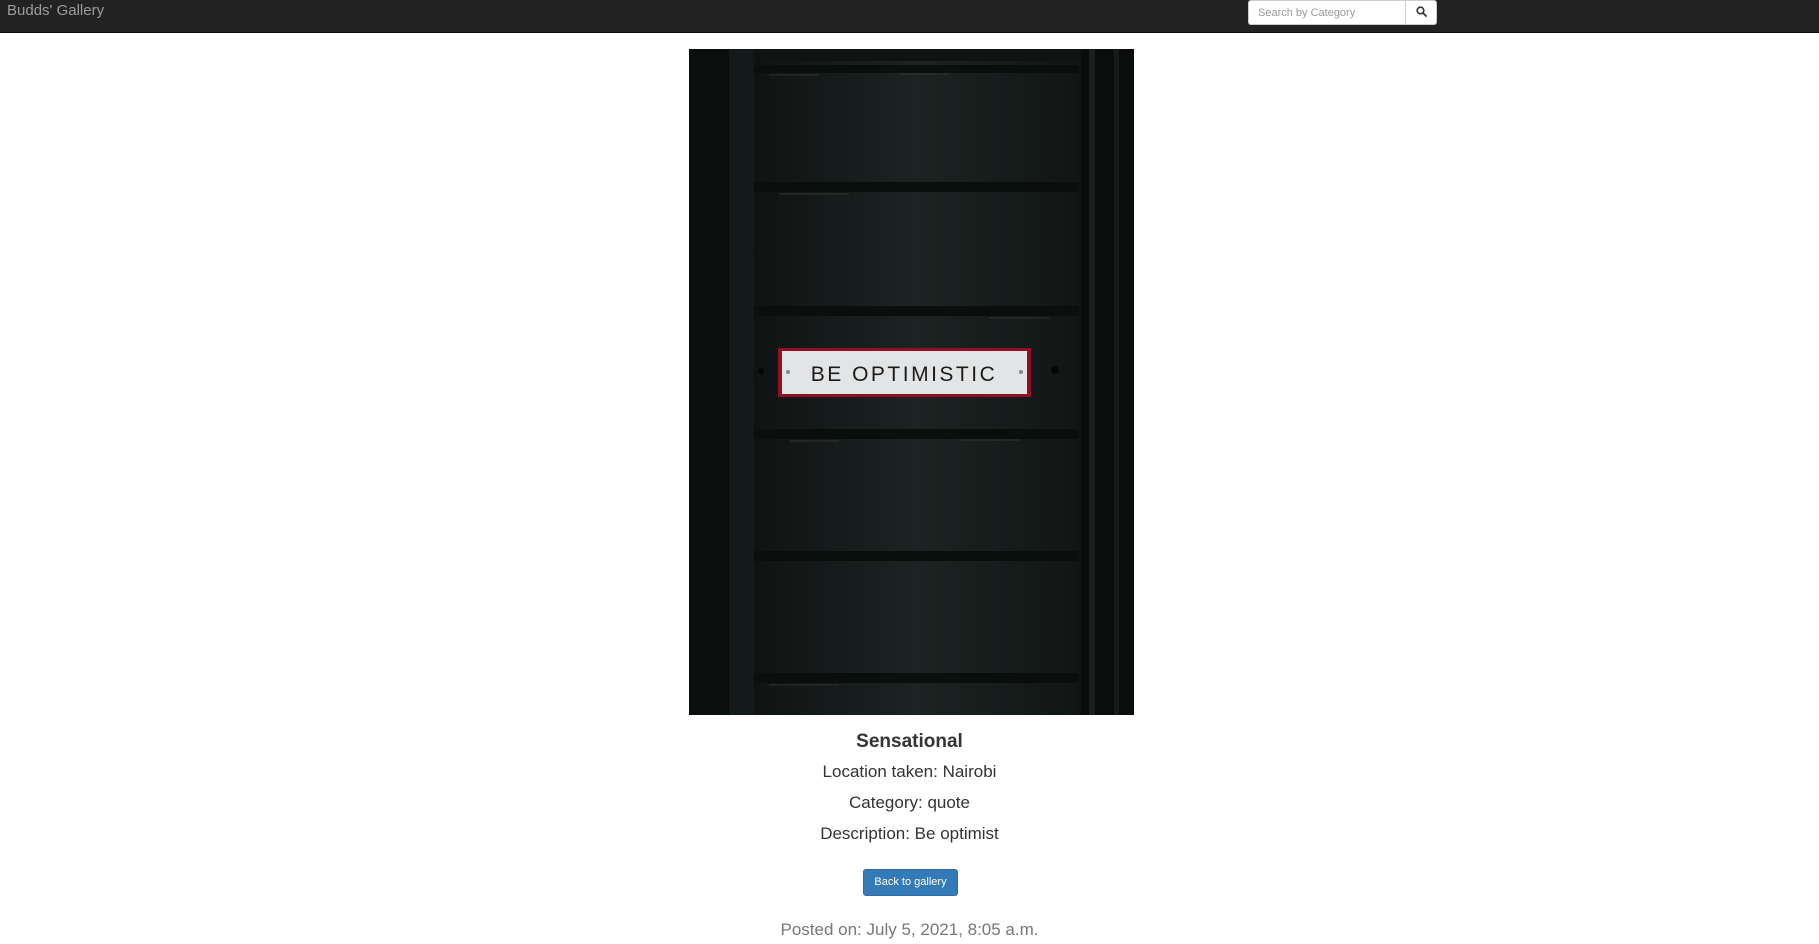 This screenshot has width=1819, height=944. Describe the element at coordinates (909, 771) in the screenshot. I see `location-text: Location taken: Nairobi` at that location.